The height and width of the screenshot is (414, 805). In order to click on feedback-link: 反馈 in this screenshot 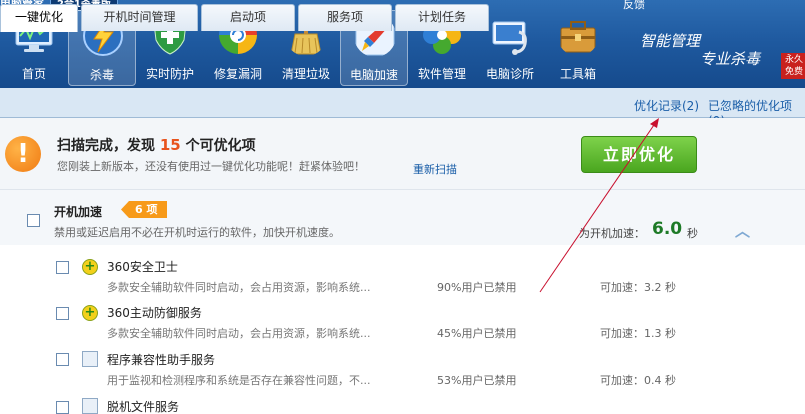, I will do `click(634, 6)`.